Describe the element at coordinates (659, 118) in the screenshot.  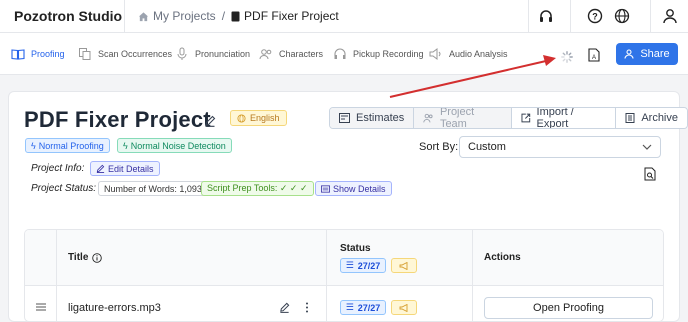
I see `archive-label: Archive` at that location.